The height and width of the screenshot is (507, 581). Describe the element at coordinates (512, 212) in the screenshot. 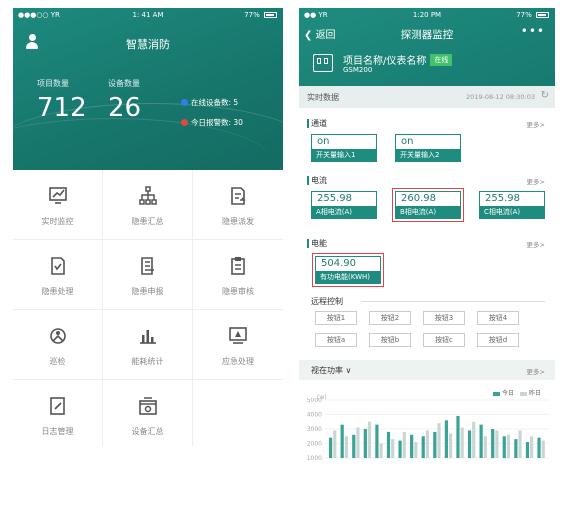

I see `current-label: C相电流(A)` at that location.